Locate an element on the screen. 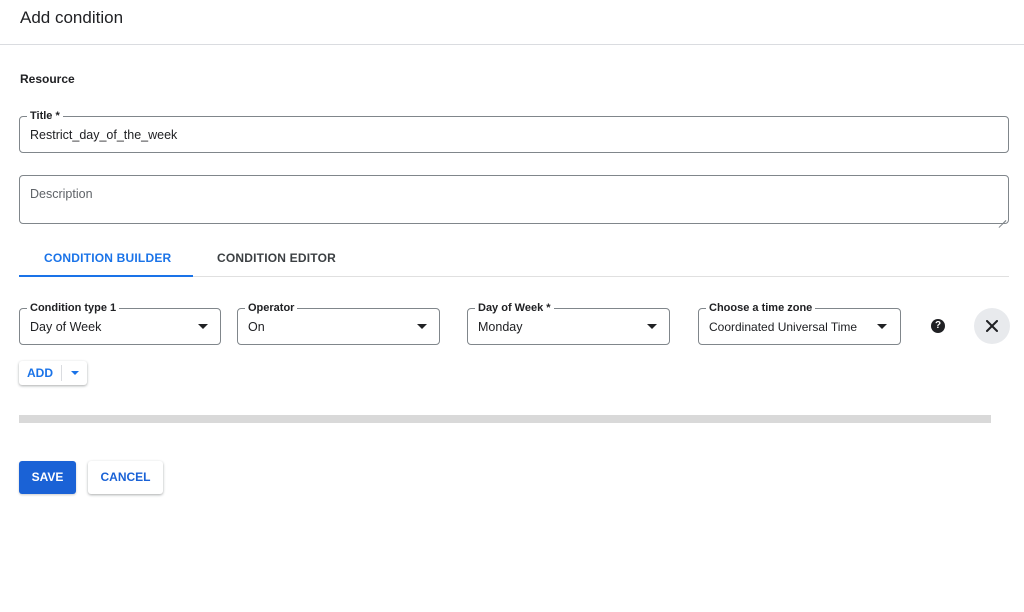 This screenshot has width=1024, height=612. add-menu-button is located at coordinates (74, 373).